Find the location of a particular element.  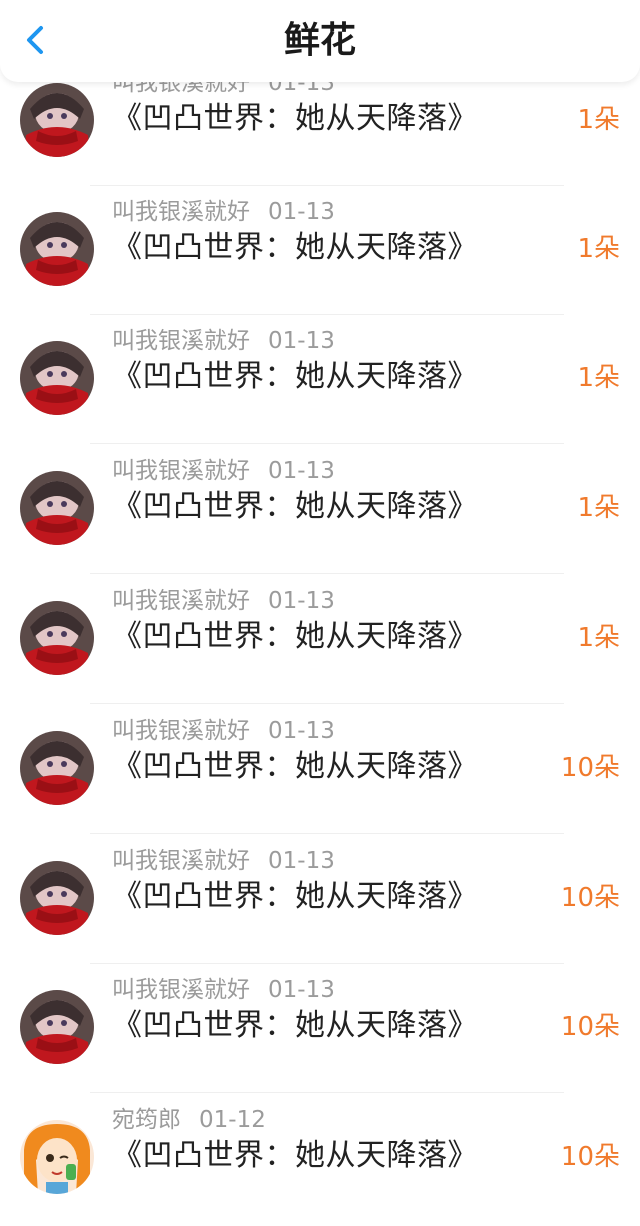

page-title: 鲜花 is located at coordinates (319, 40).